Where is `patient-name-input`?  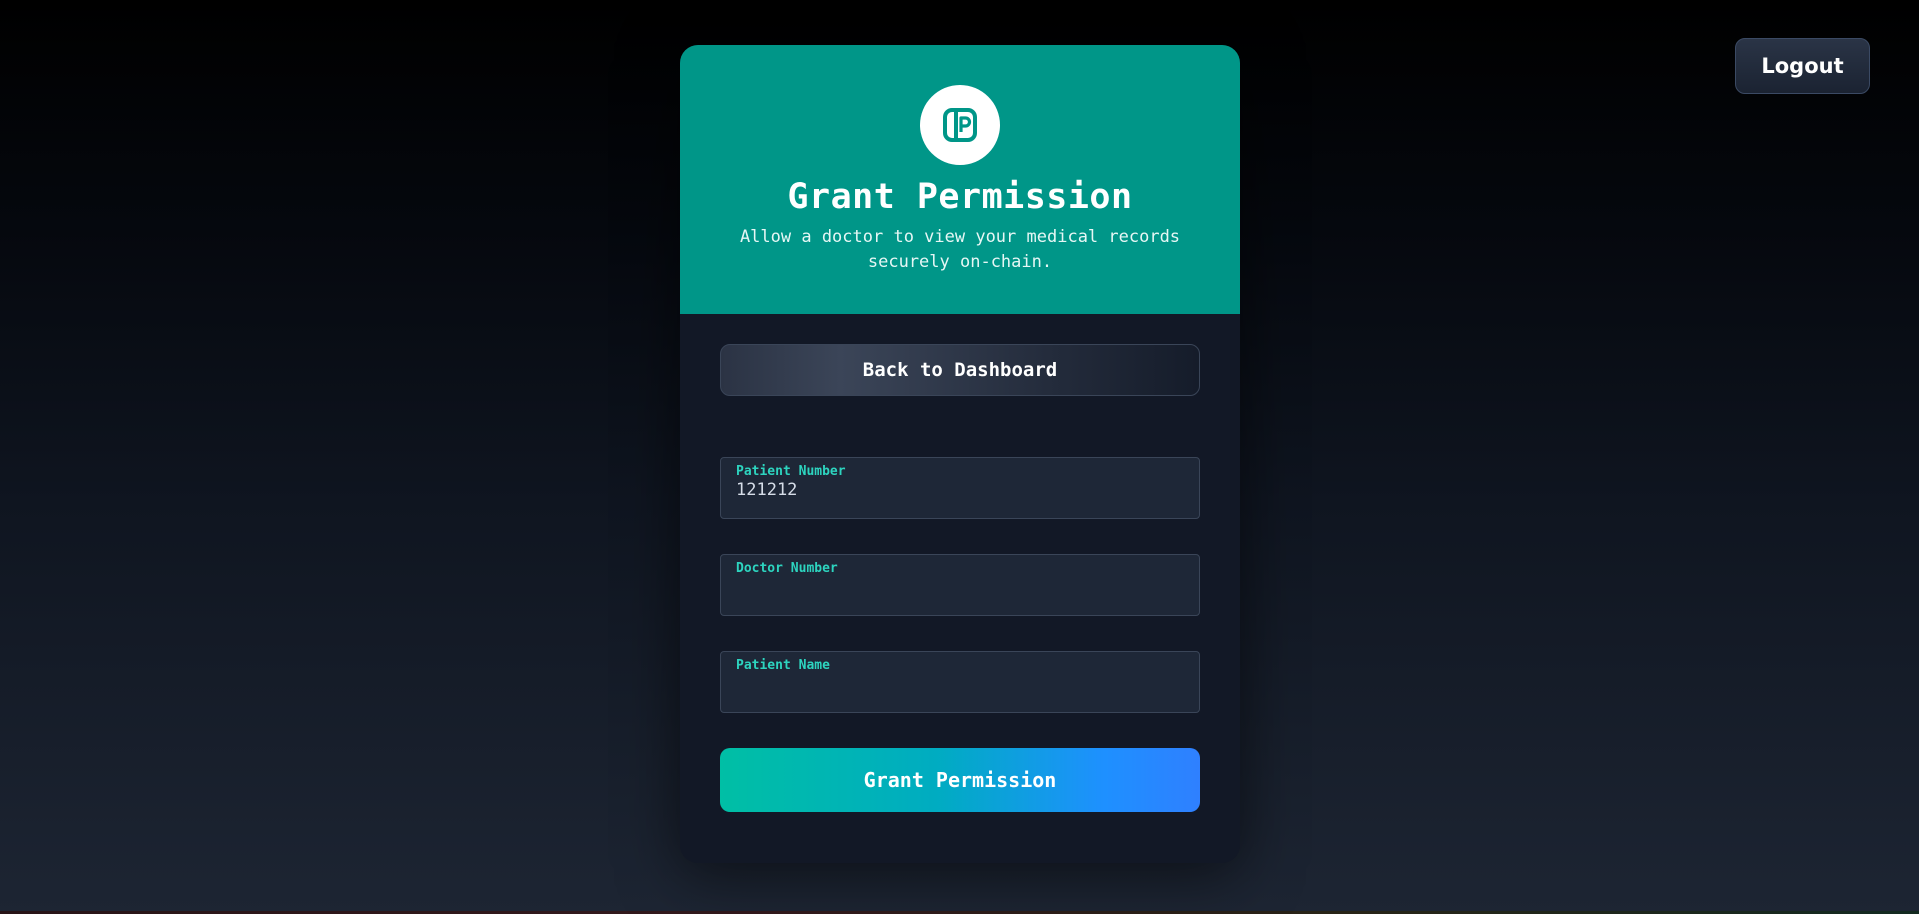
patient-name-input is located at coordinates (960, 684).